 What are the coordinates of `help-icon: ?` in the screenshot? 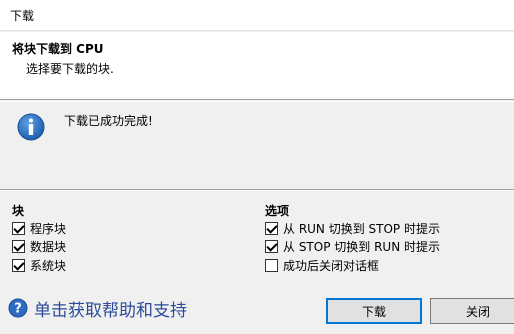 It's located at (18, 308).